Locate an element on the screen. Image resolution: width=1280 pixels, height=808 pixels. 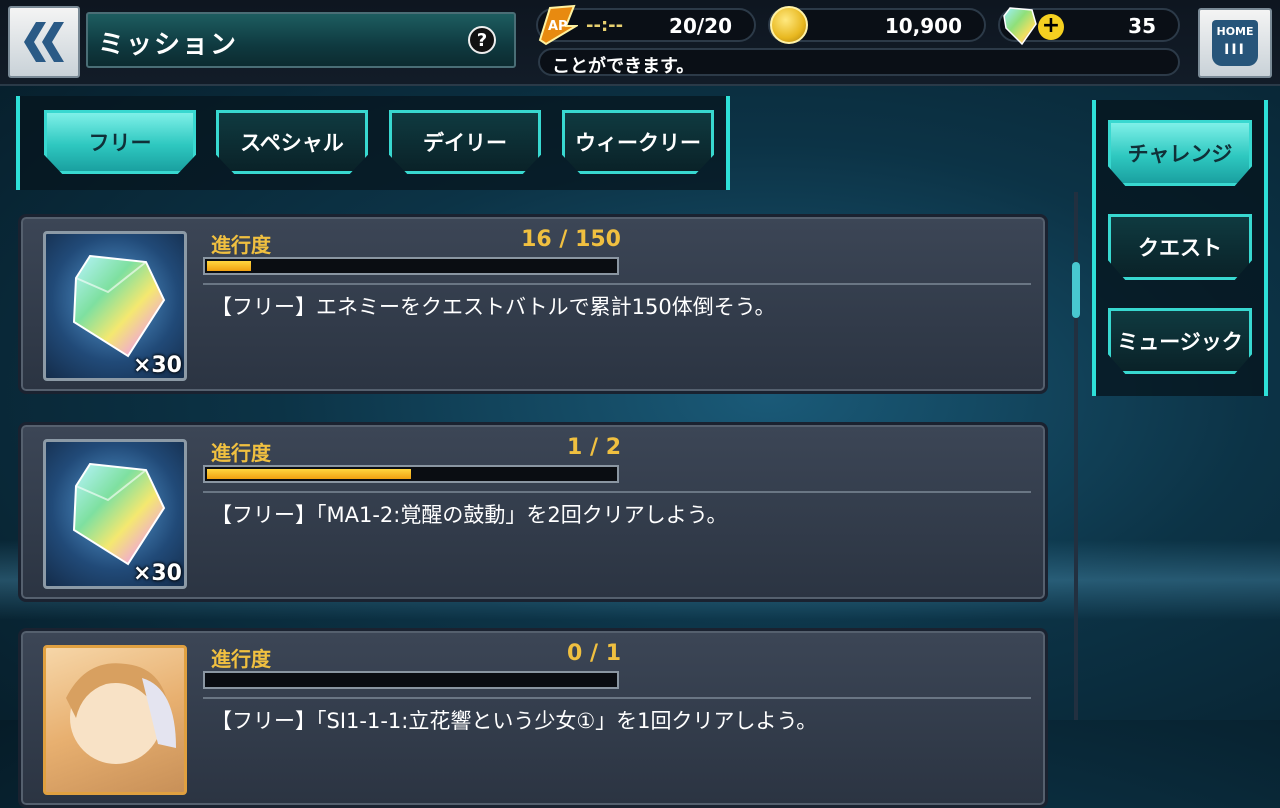
page-title: ミッション is located at coordinates (168, 45).